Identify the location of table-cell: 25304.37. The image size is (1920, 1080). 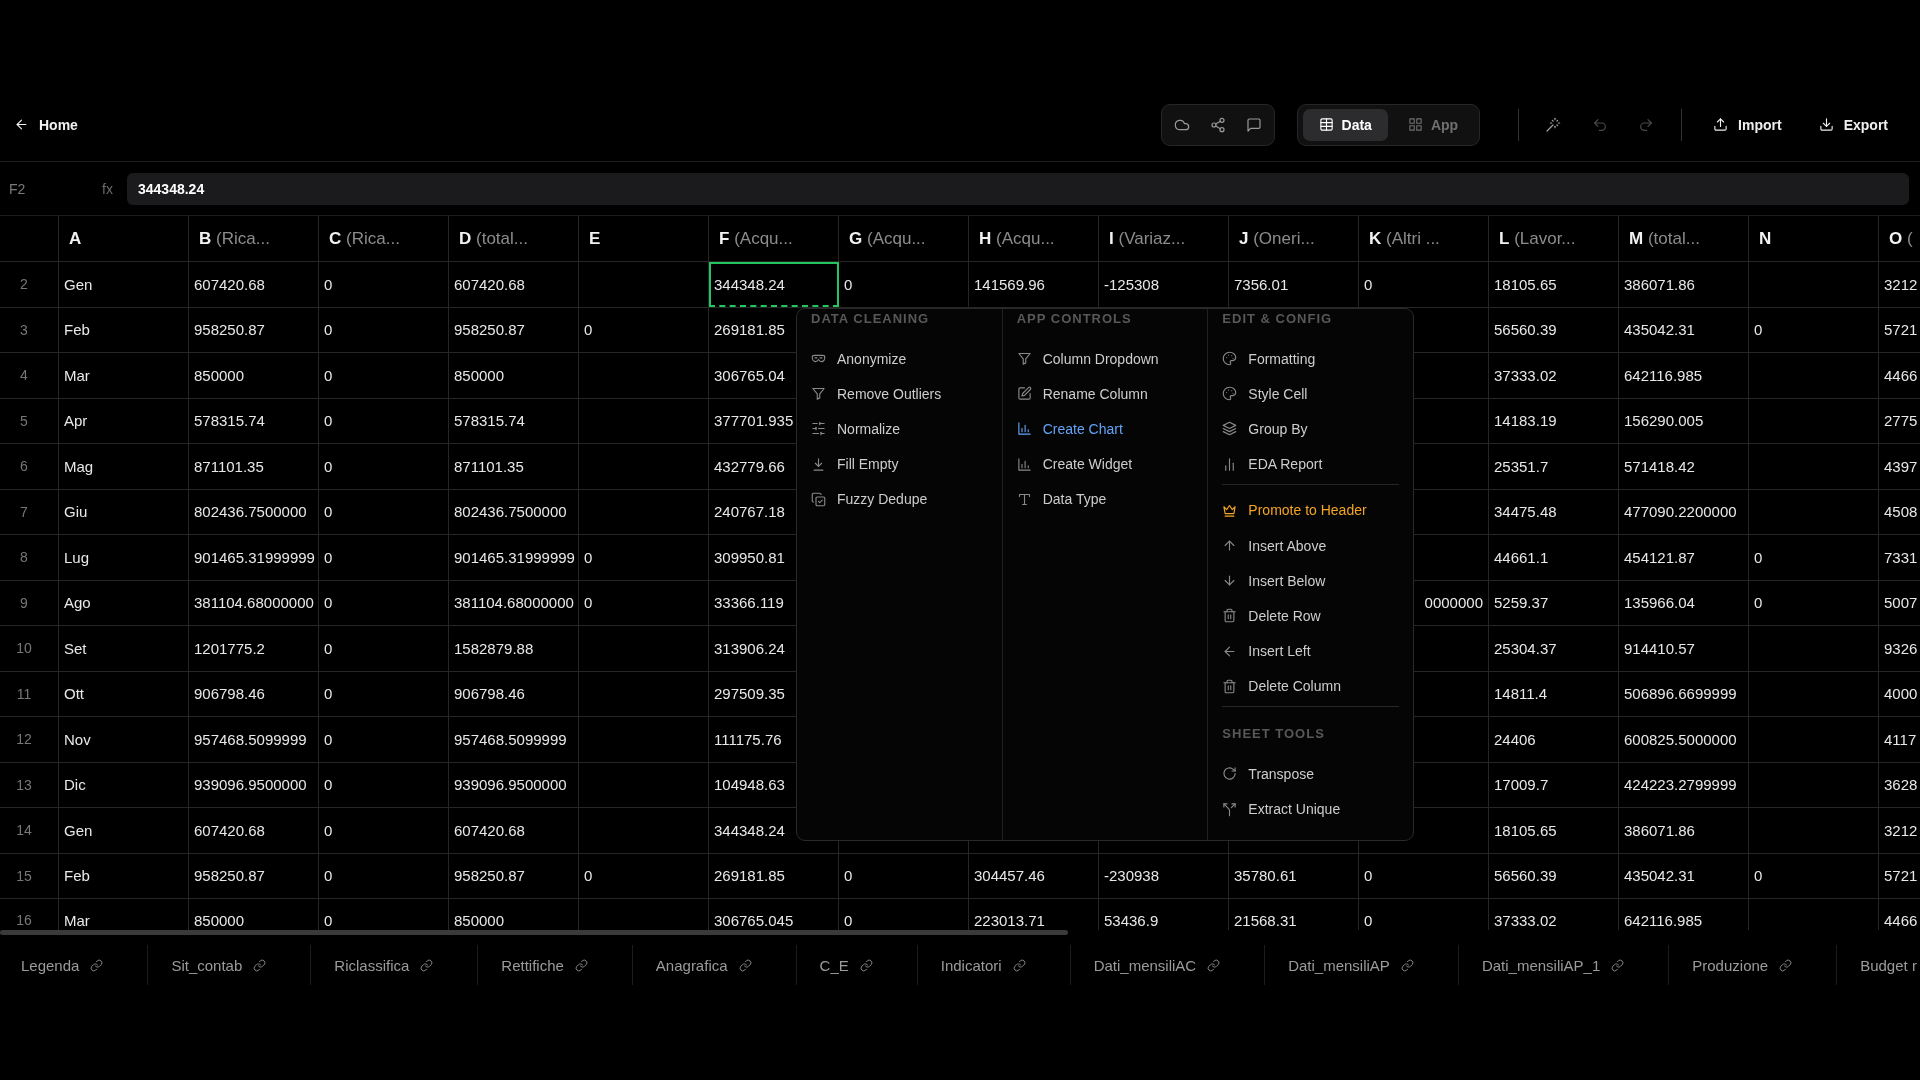
(1554, 648).